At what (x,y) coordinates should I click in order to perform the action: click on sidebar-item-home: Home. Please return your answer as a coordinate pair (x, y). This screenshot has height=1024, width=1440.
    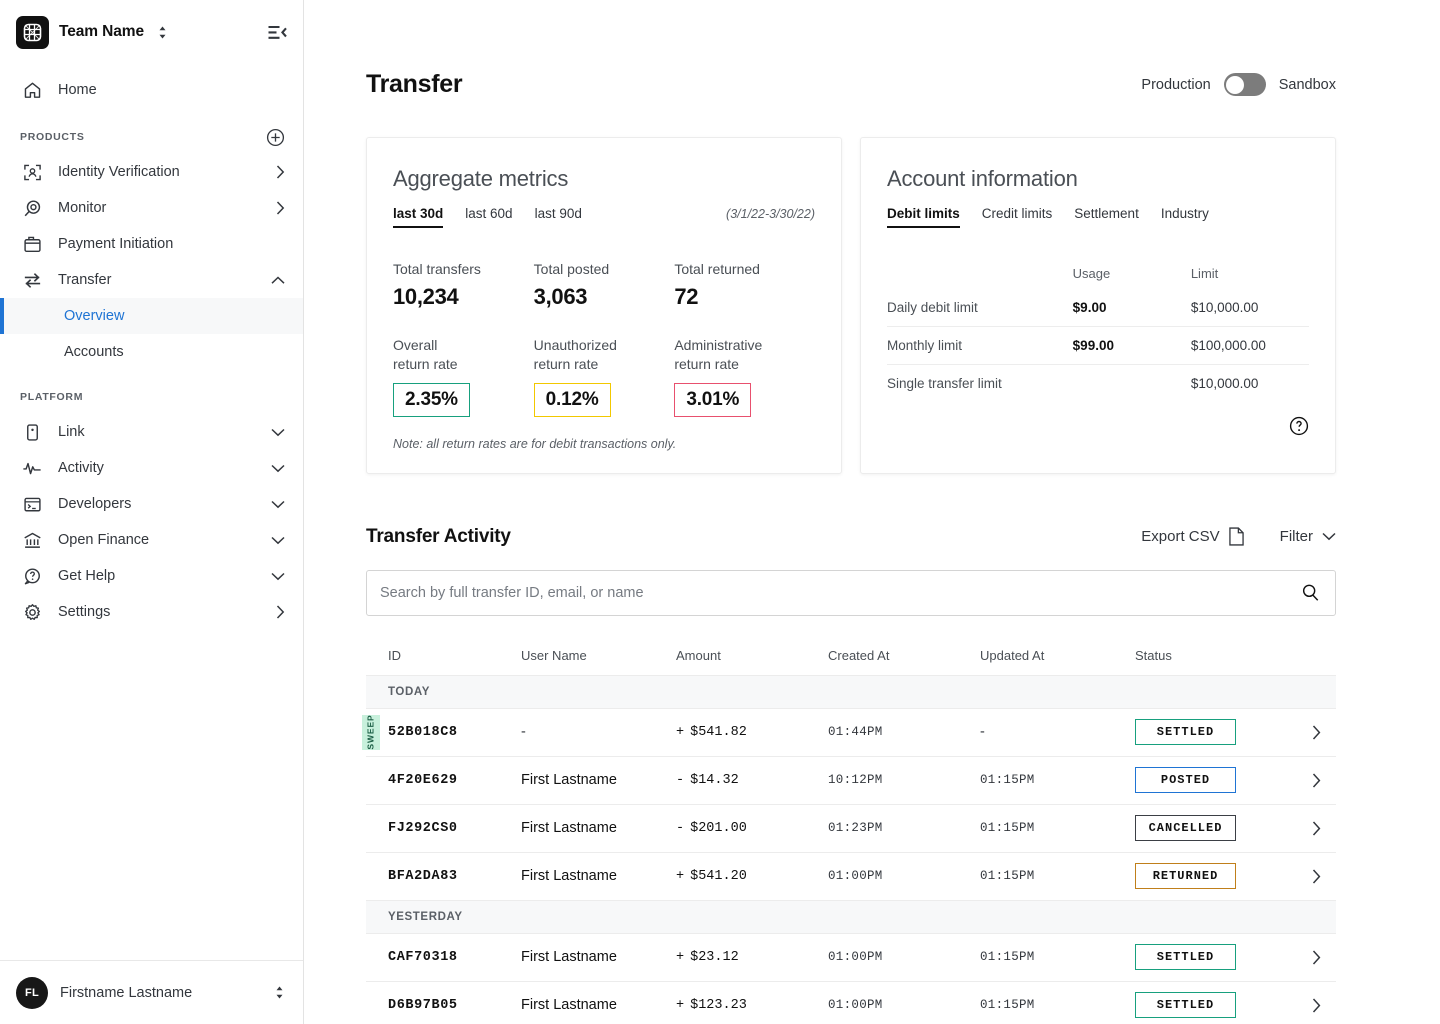
    Looking at the image, I should click on (151, 90).